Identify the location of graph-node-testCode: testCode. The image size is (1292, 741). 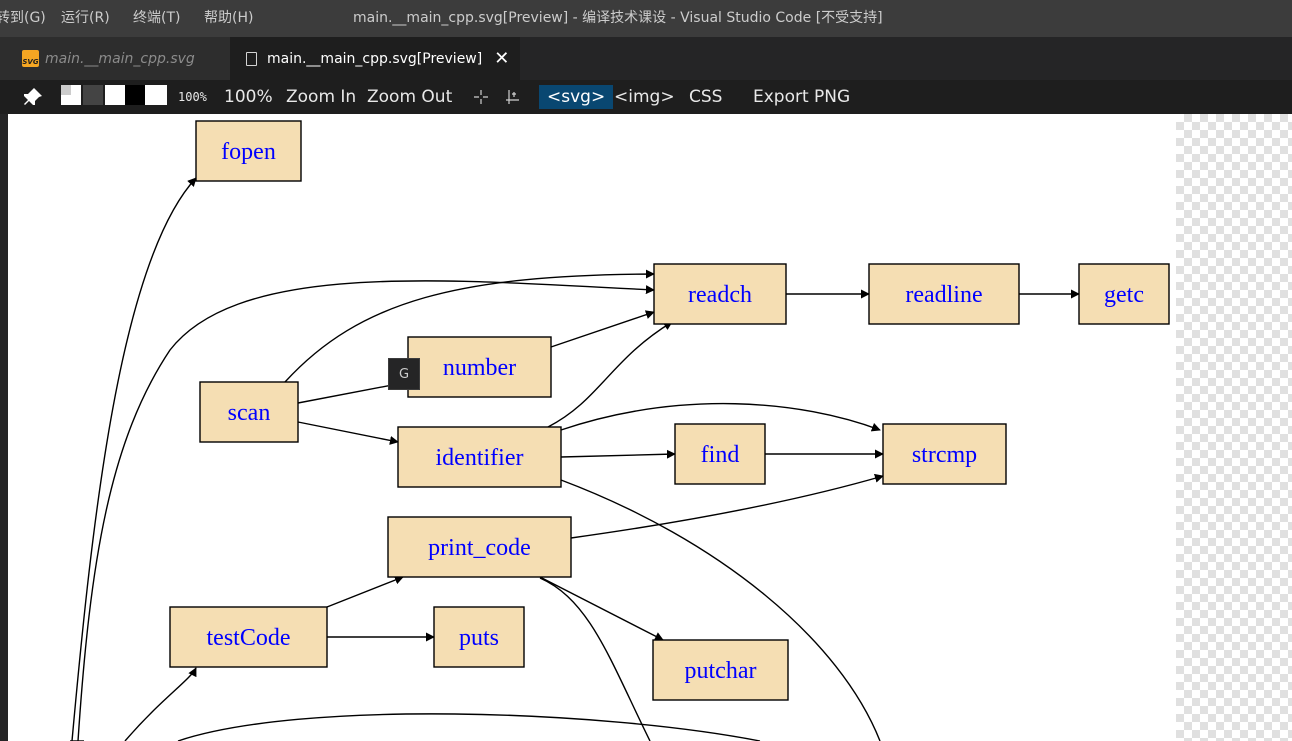
(248, 637).